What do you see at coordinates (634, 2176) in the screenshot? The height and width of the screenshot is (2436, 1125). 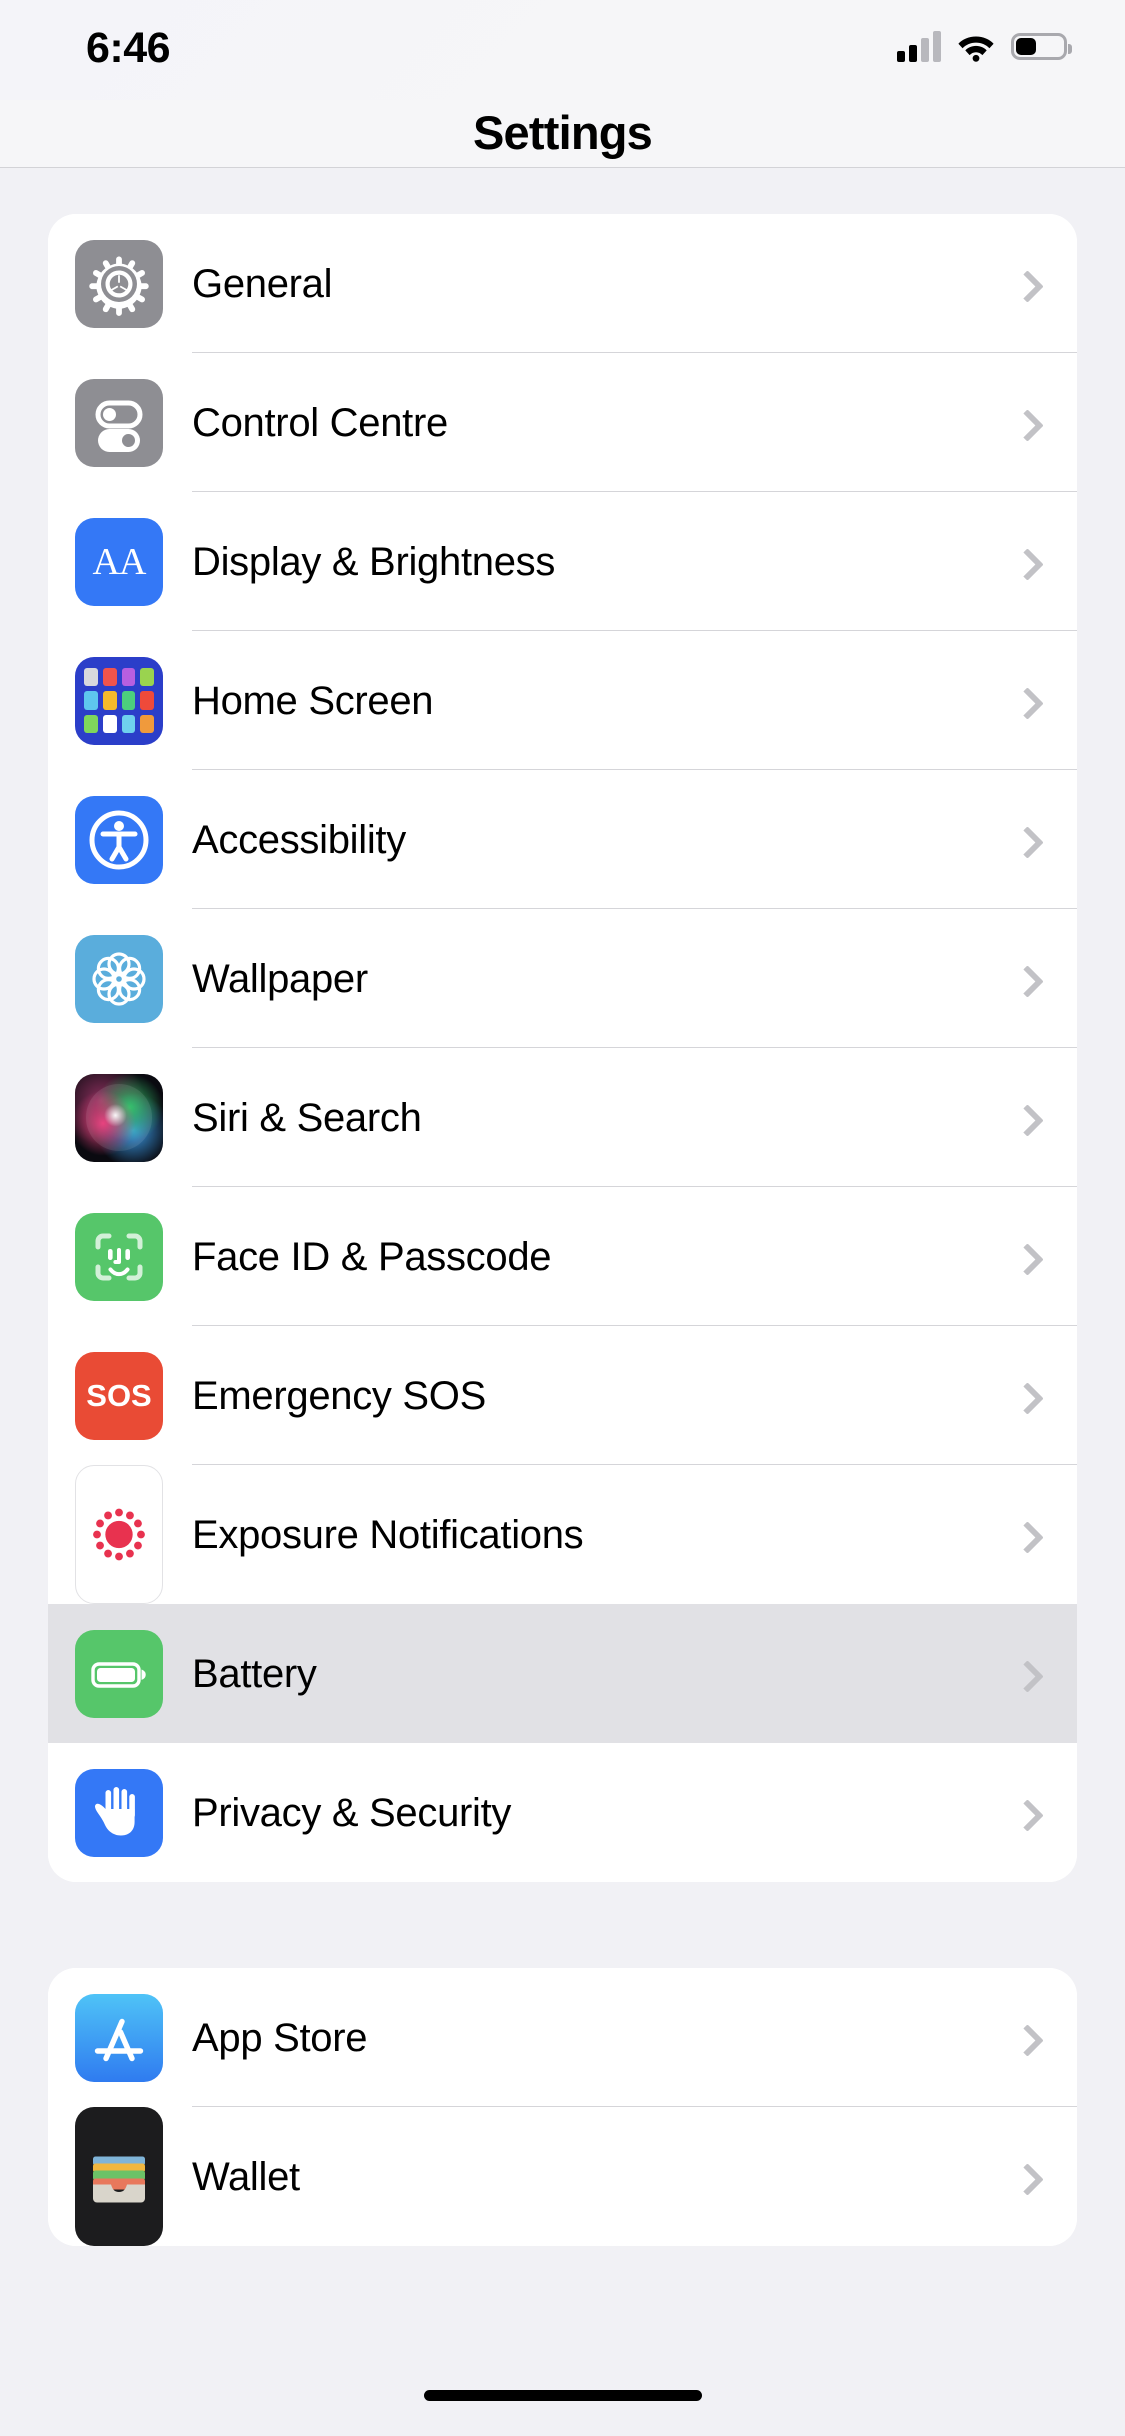 I see `row-body: Wallet` at bounding box center [634, 2176].